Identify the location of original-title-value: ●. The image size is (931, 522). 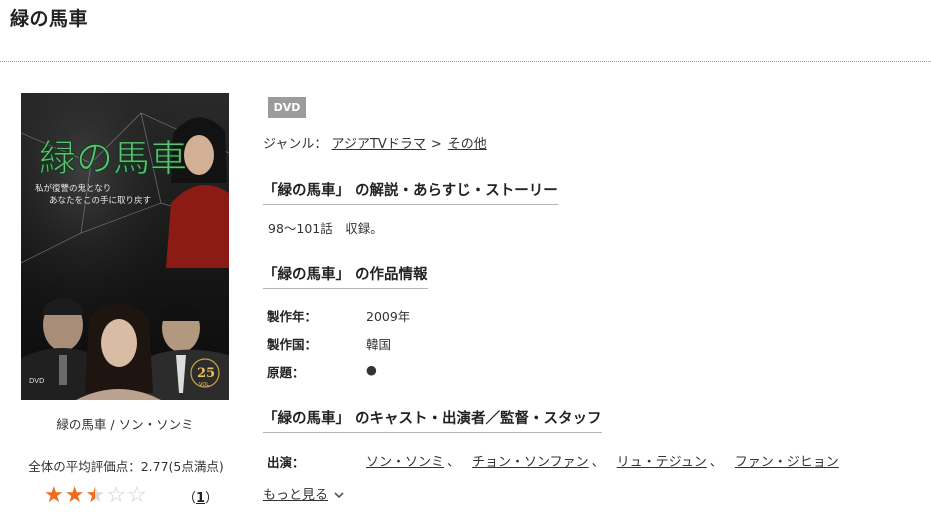
(371, 369).